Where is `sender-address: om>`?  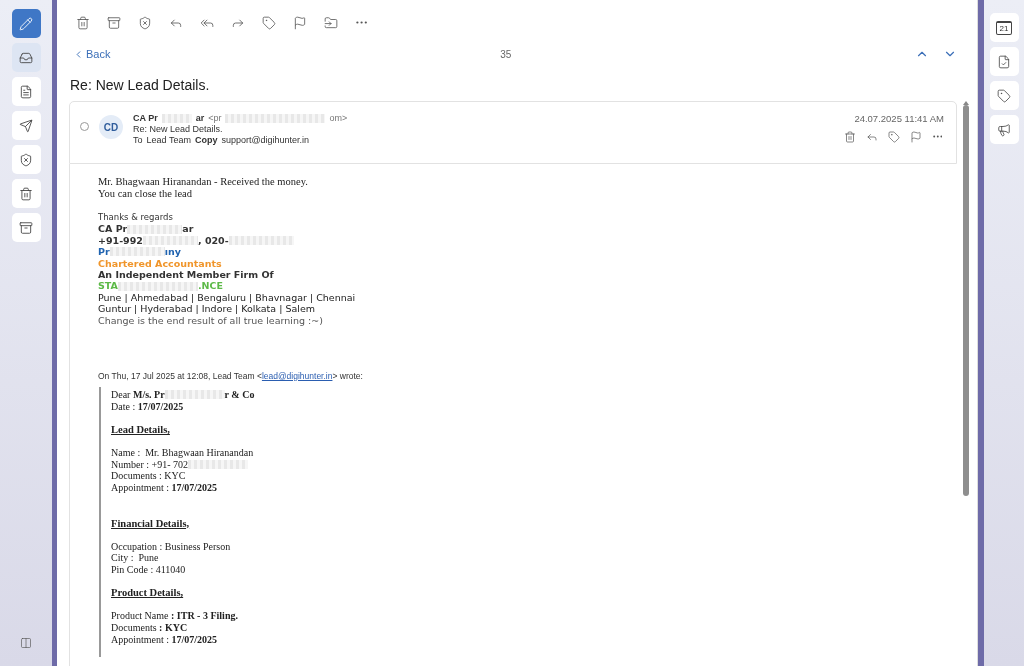 sender-address: om> is located at coordinates (338, 118).